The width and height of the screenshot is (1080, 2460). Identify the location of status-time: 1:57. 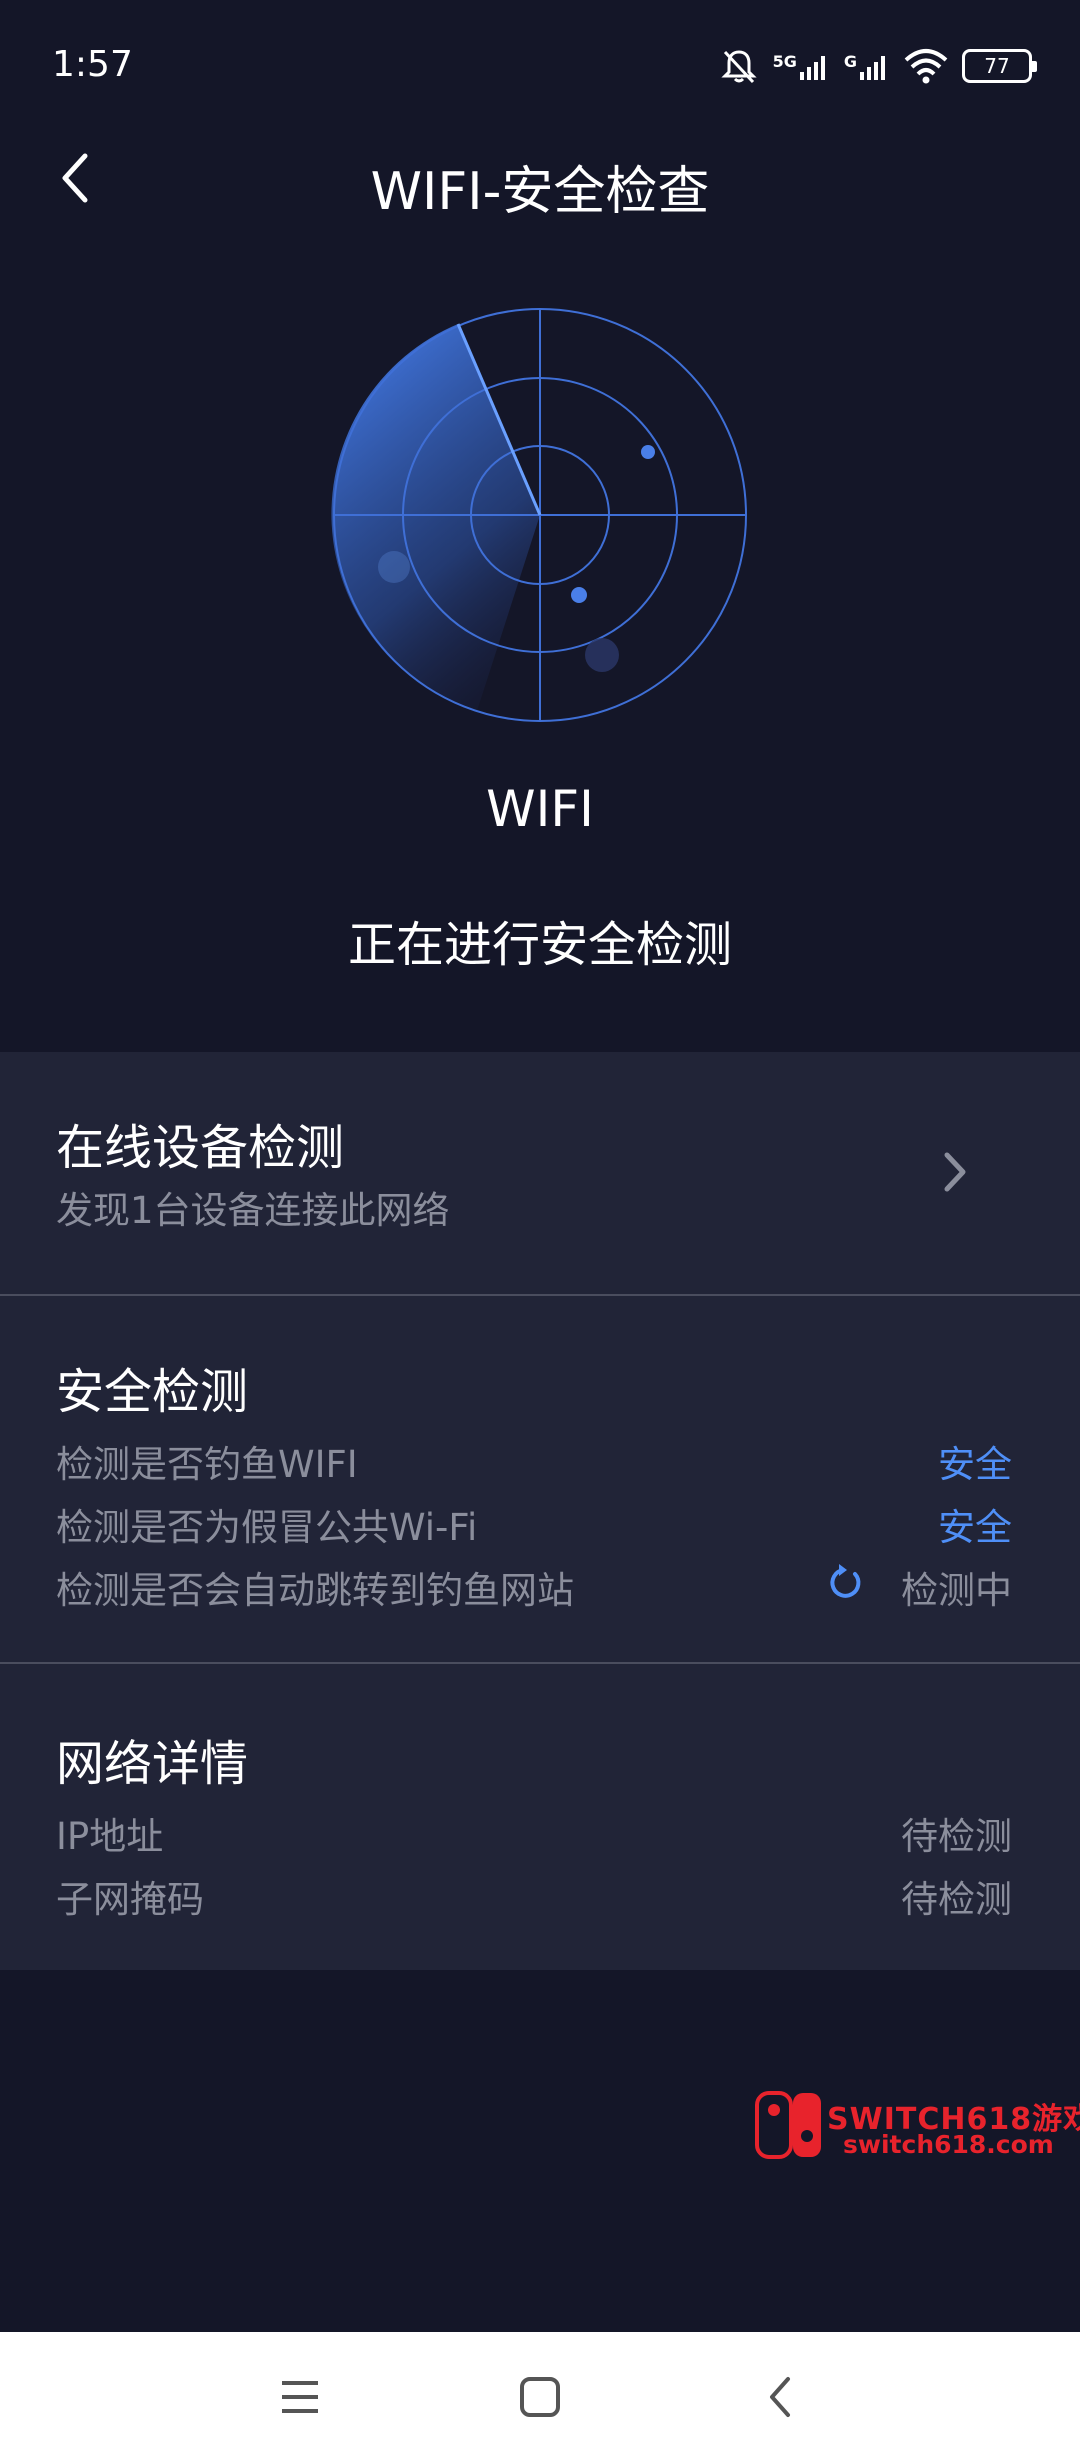
(92, 64).